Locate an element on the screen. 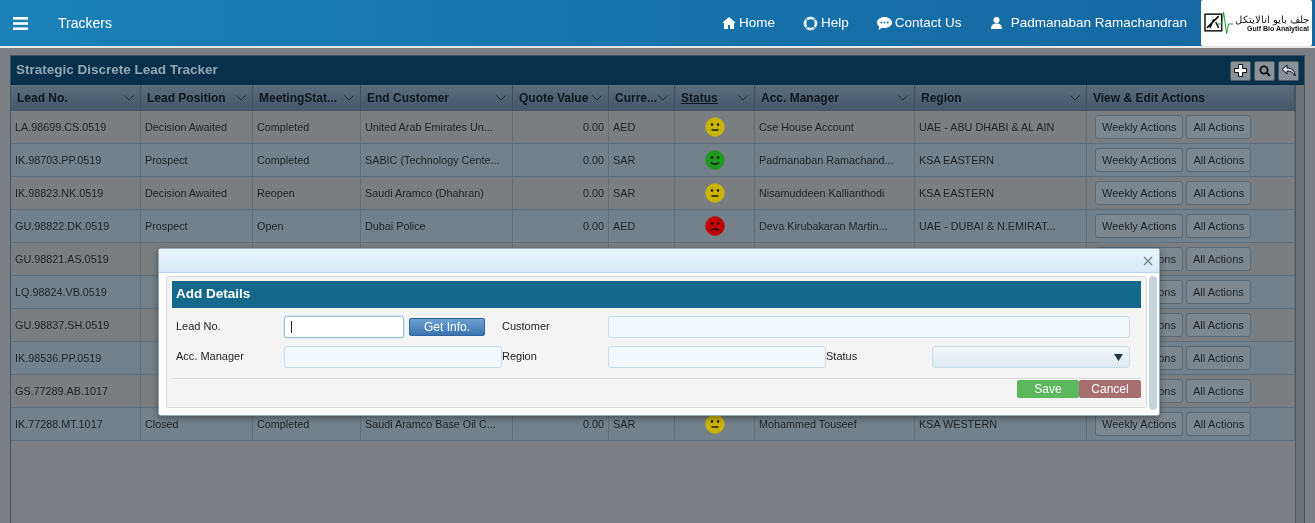  field-label: Customer is located at coordinates (526, 327).